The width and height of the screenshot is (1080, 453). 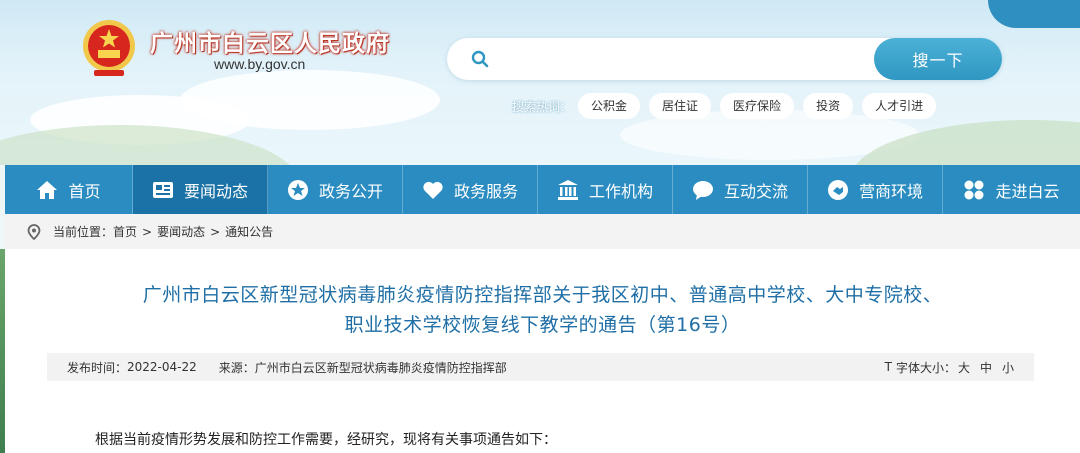 What do you see at coordinates (380, 367) in the screenshot?
I see `source-value: 广州市白云区新型冠状病毒肺炎疫情防控指挥部` at bounding box center [380, 367].